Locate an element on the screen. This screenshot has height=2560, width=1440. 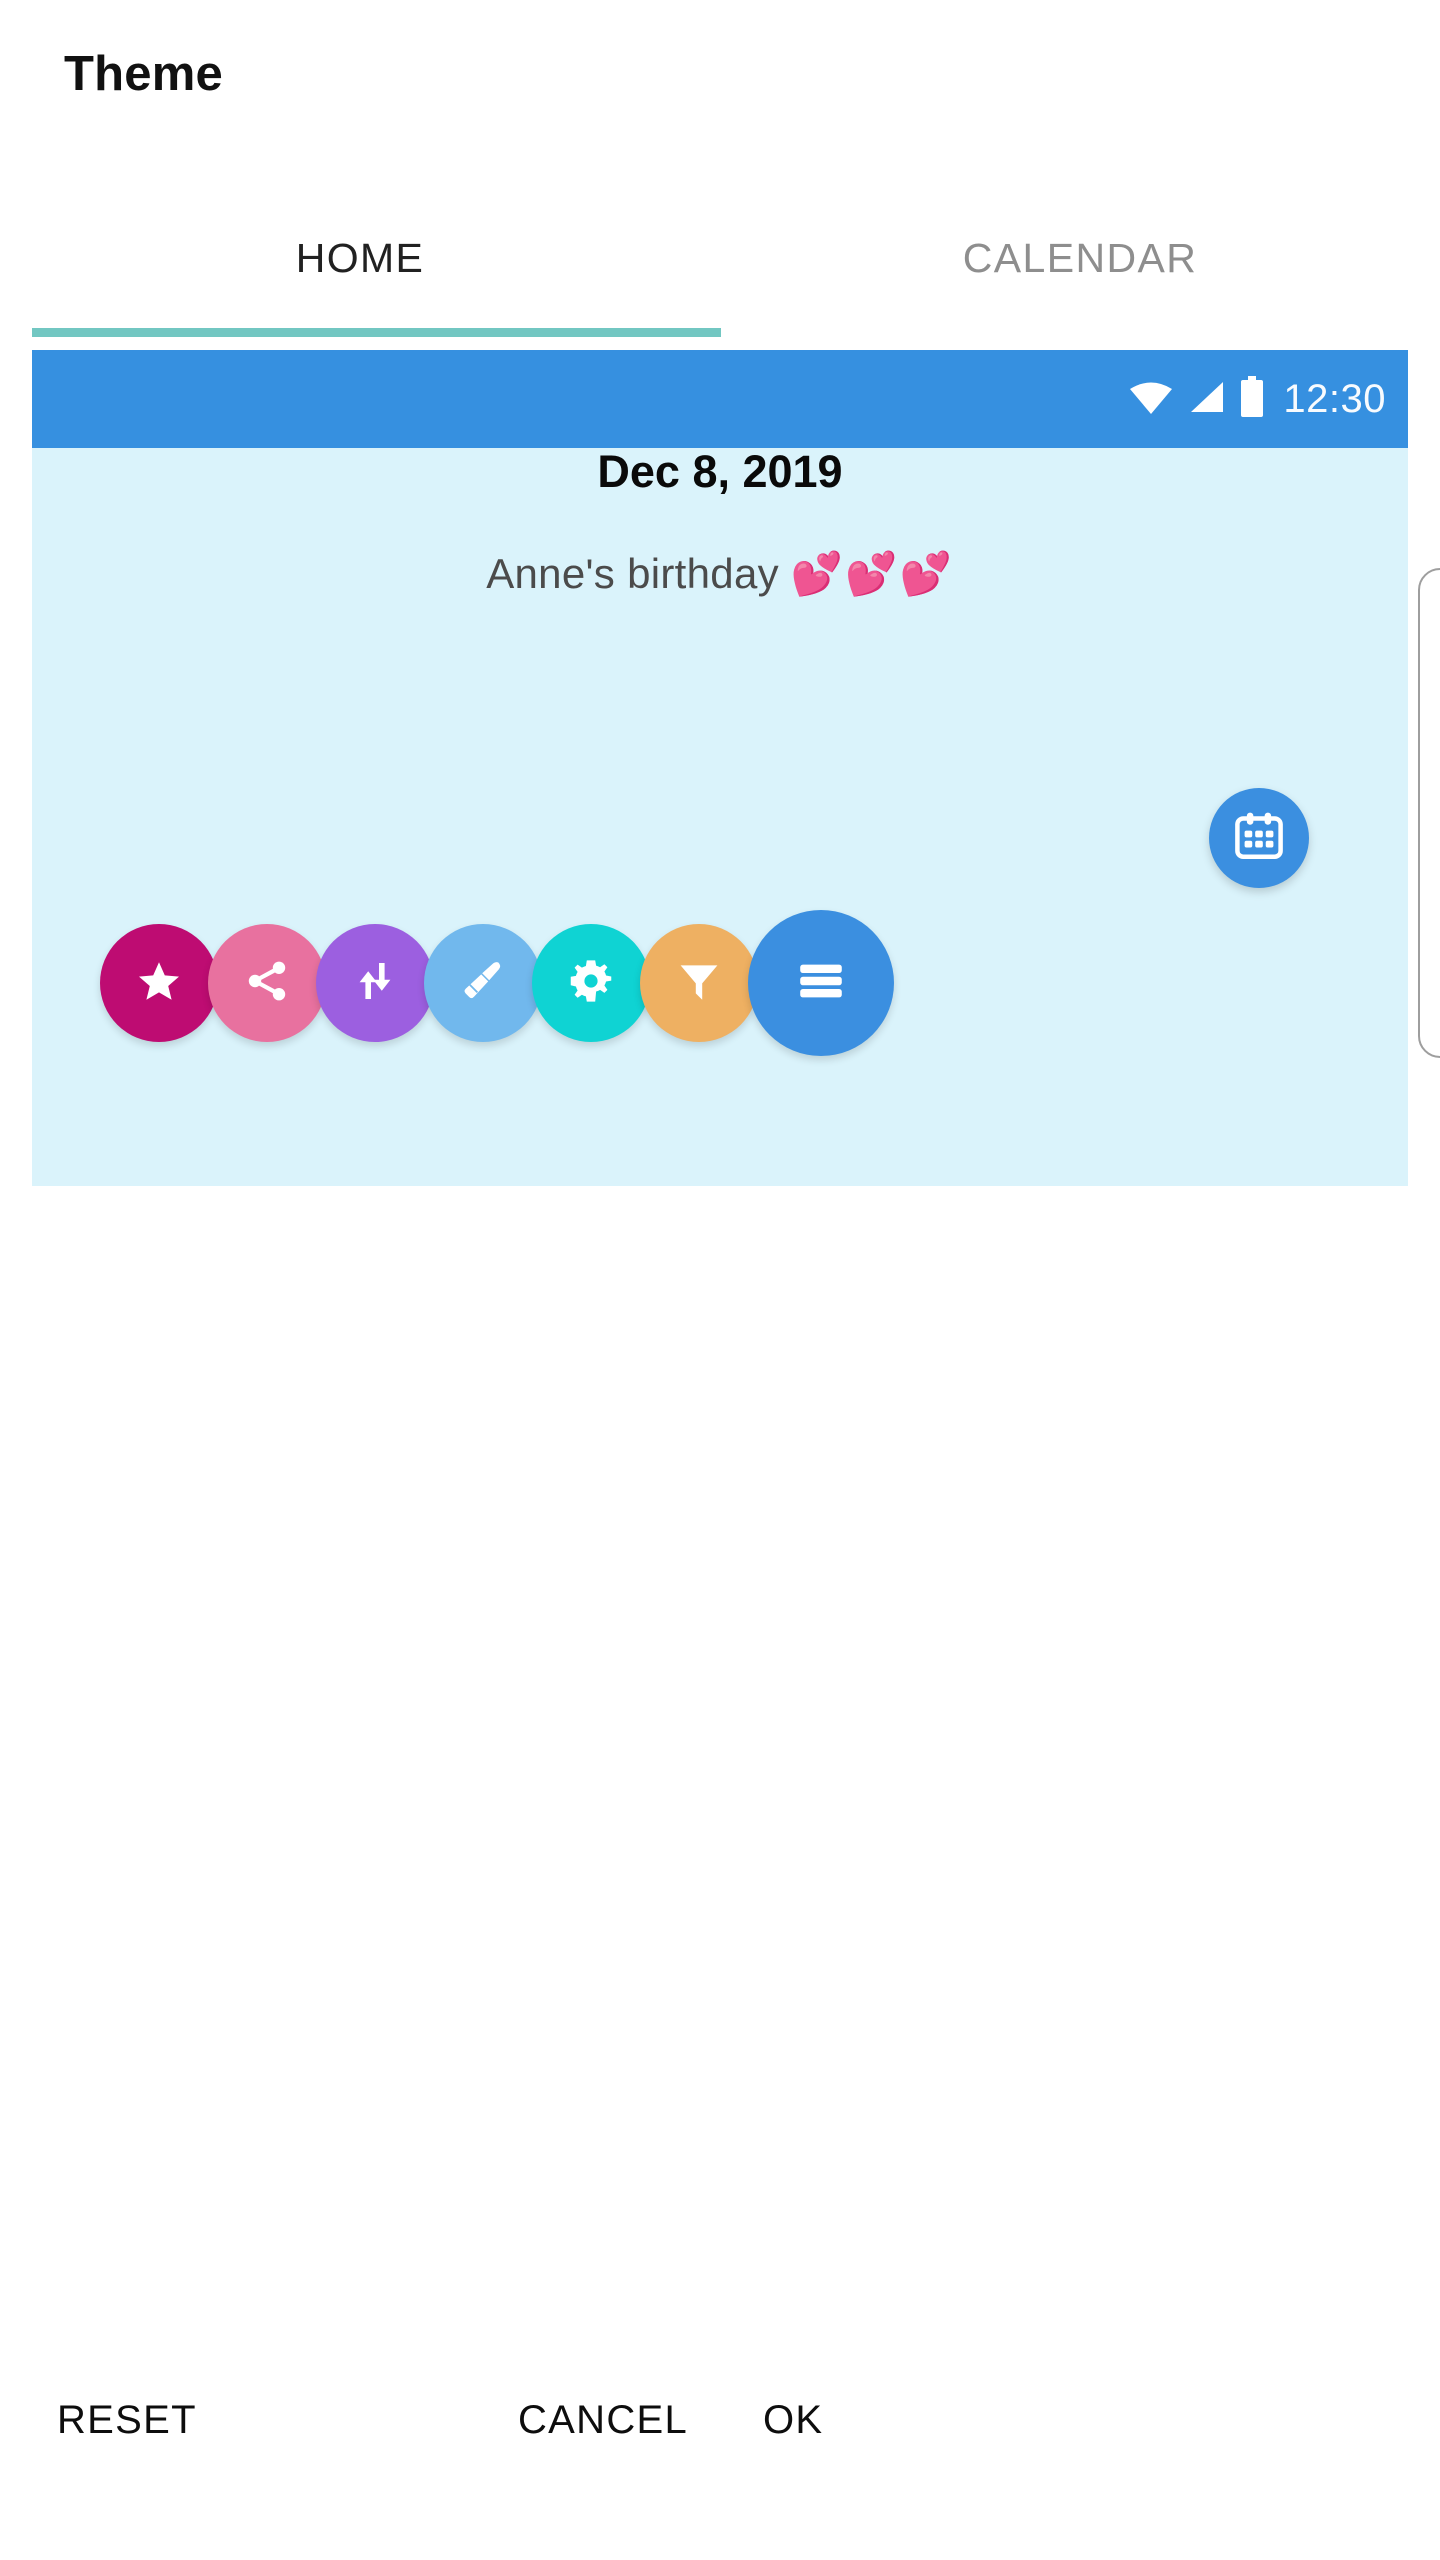
theme-color-button-row is located at coordinates (720, 990).